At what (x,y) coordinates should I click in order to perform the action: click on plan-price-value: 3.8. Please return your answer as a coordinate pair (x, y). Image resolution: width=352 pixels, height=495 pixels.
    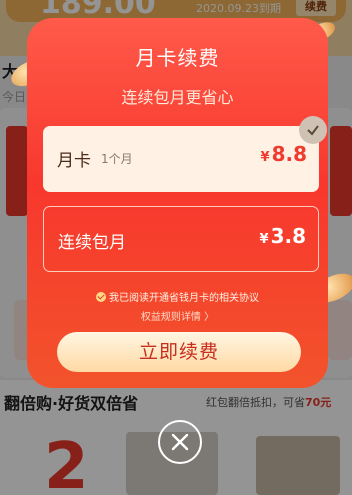
    Looking at the image, I should click on (288, 236).